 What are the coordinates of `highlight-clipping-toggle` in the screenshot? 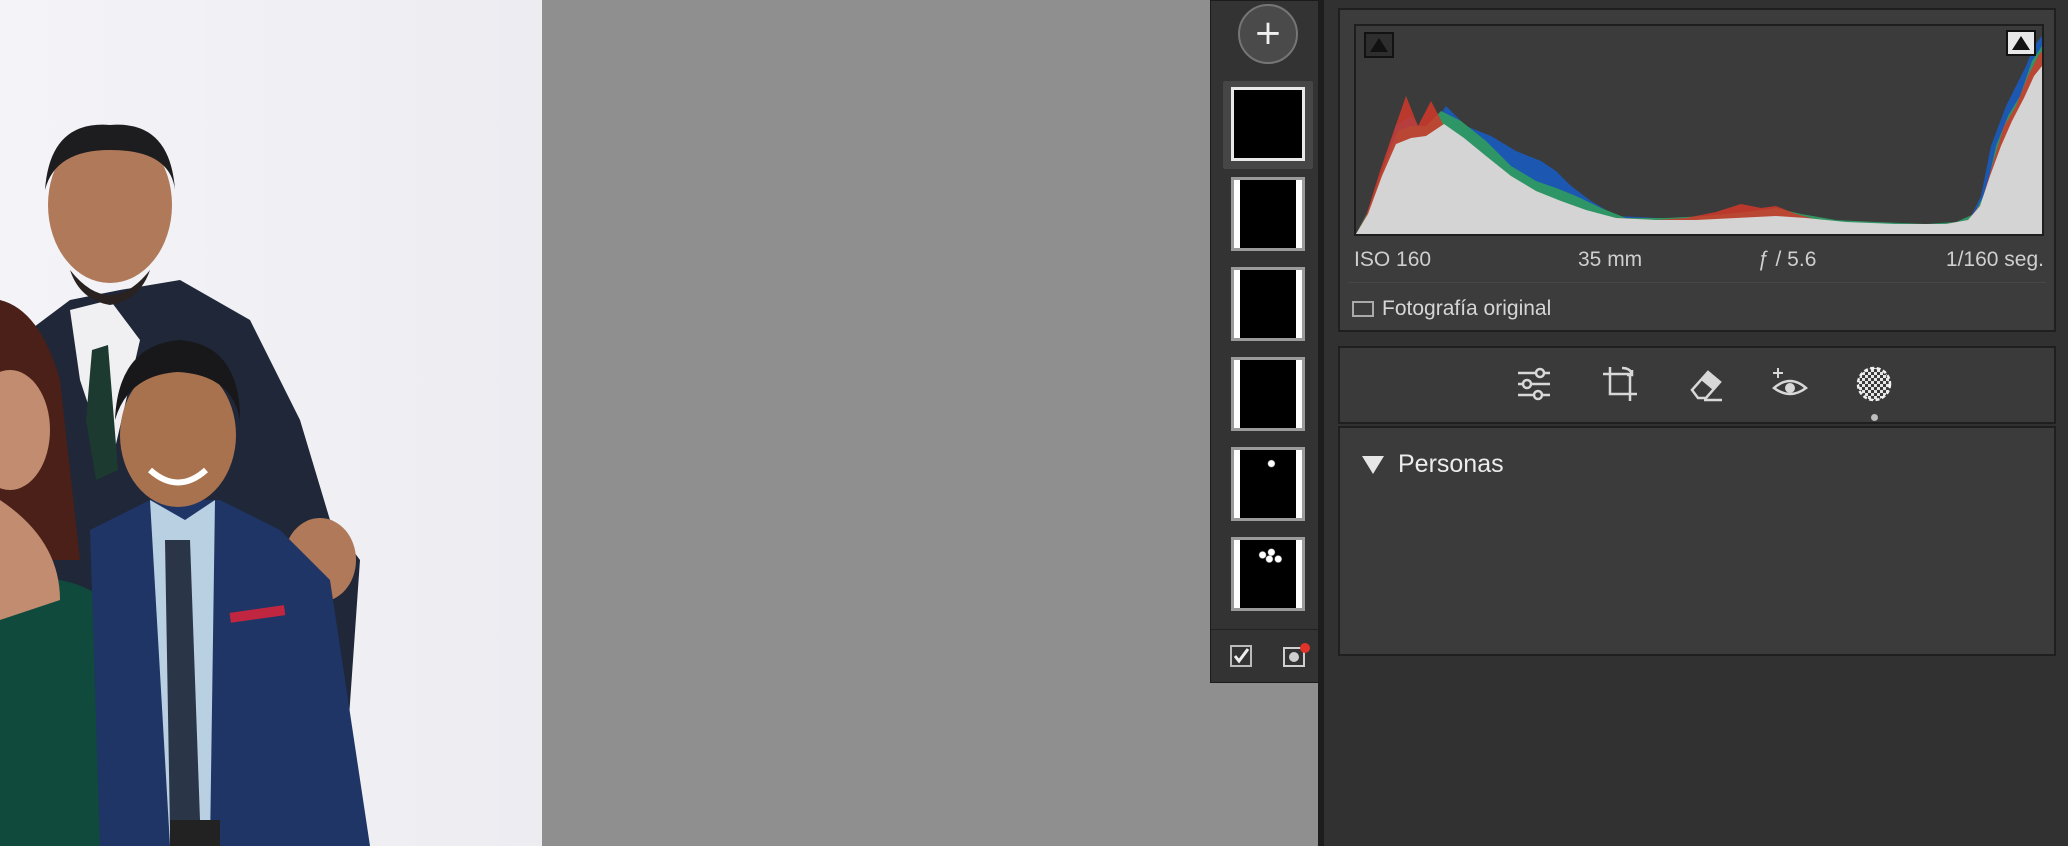 It's located at (2021, 43).